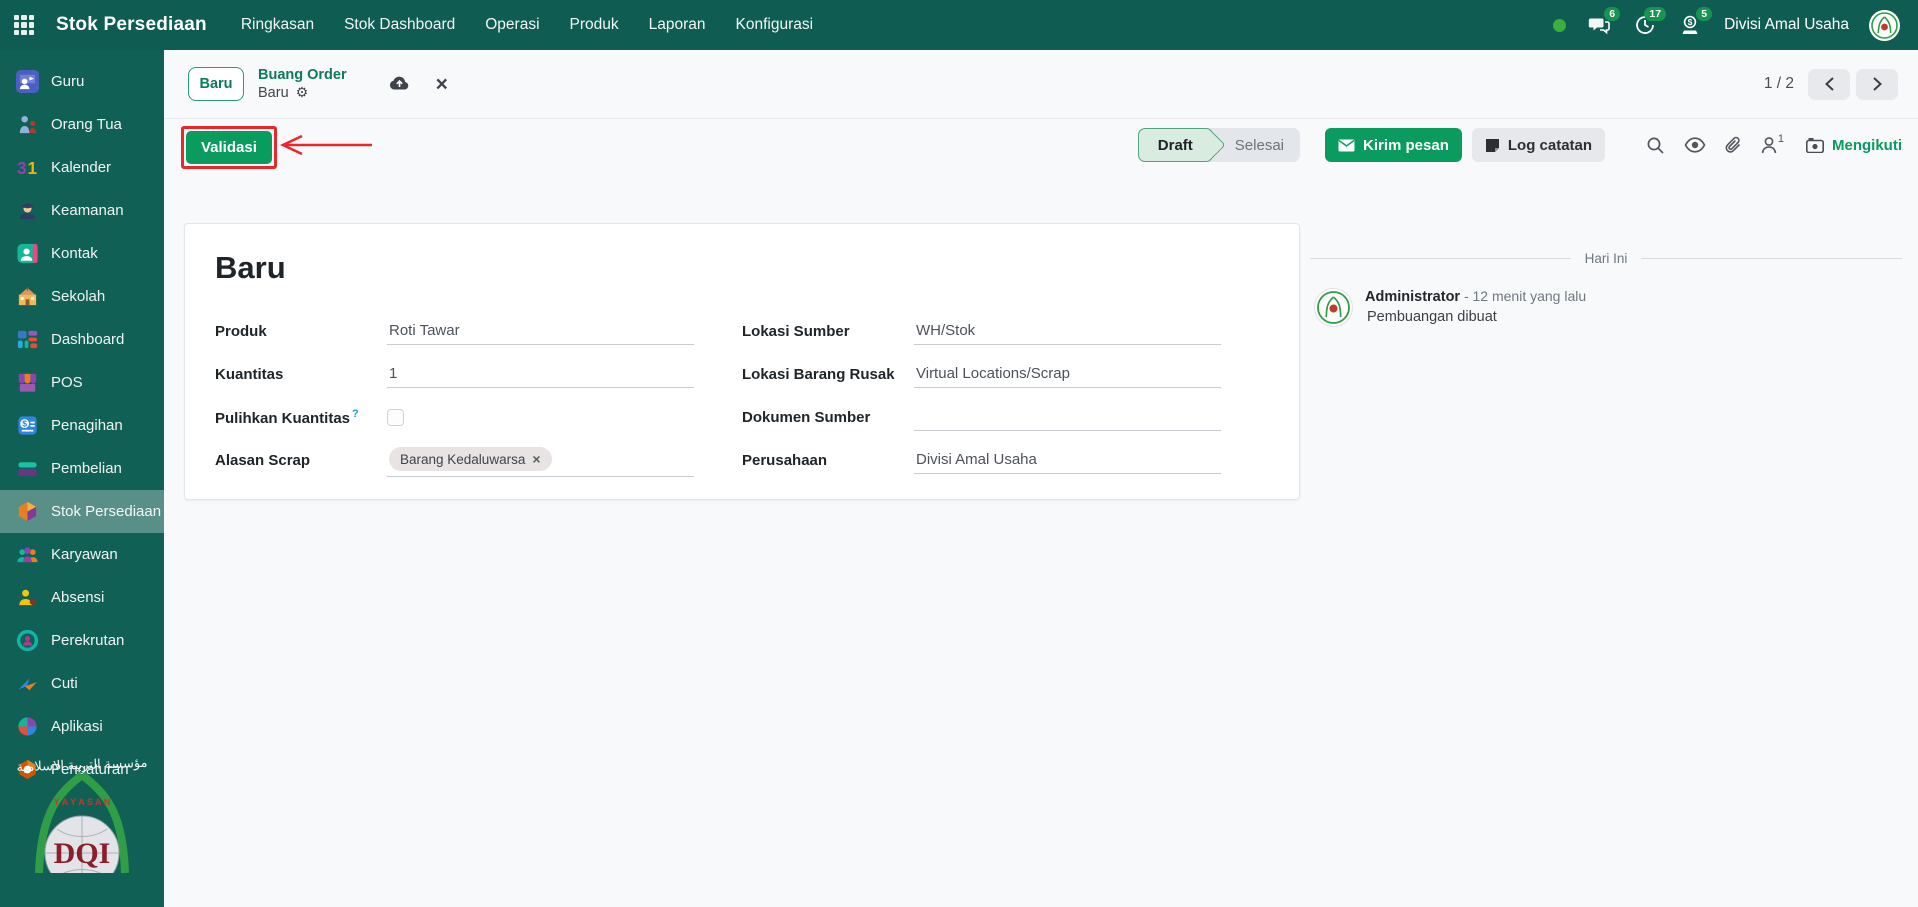 This screenshot has height=907, width=1918. Describe the element at coordinates (1560, 25) in the screenshot. I see `presence-dot` at that location.